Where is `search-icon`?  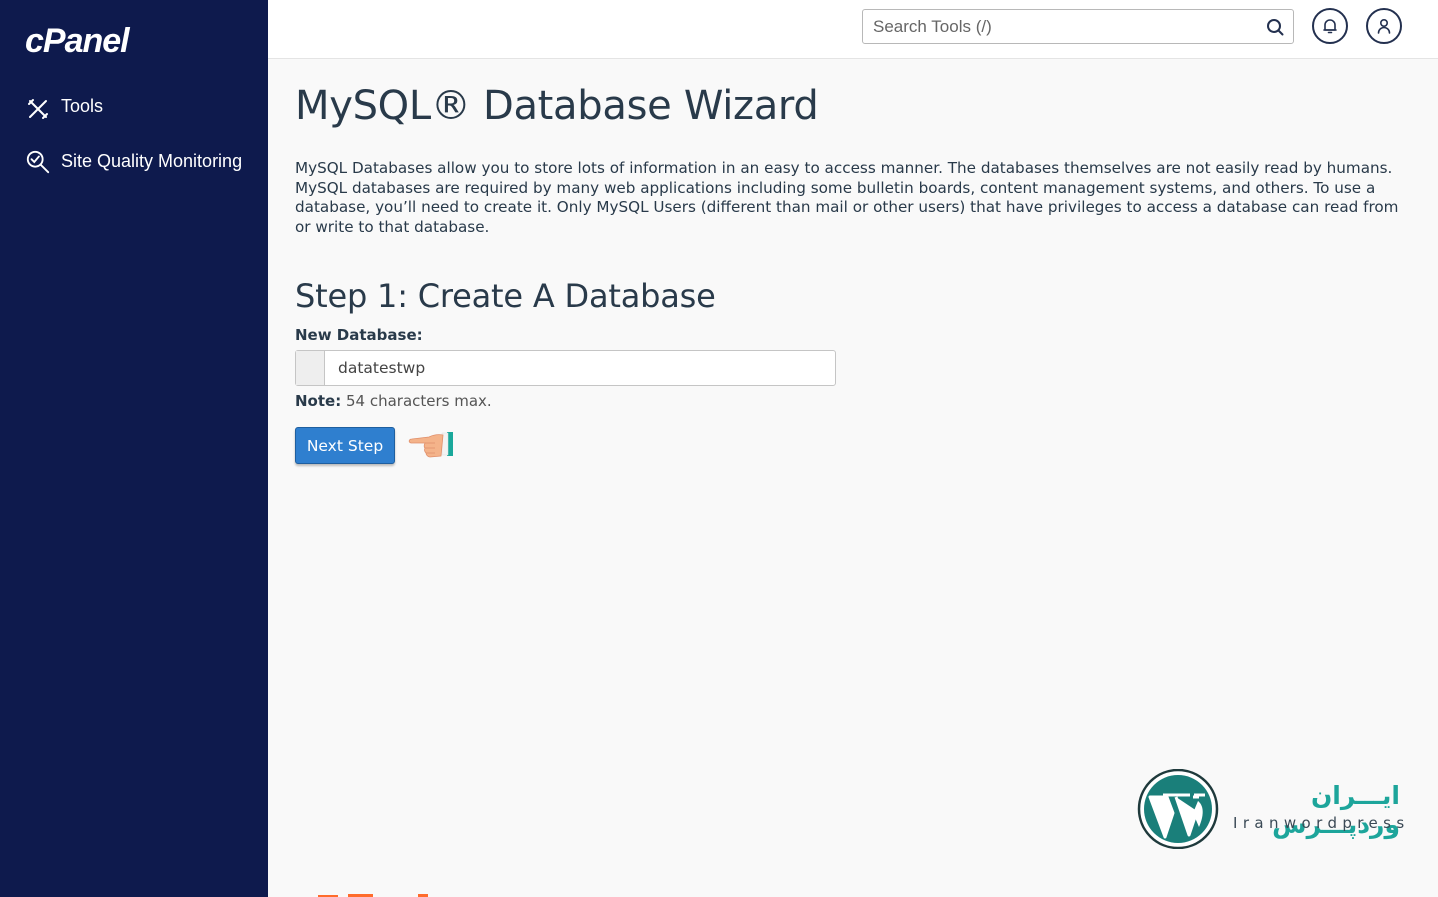 search-icon is located at coordinates (1275, 27).